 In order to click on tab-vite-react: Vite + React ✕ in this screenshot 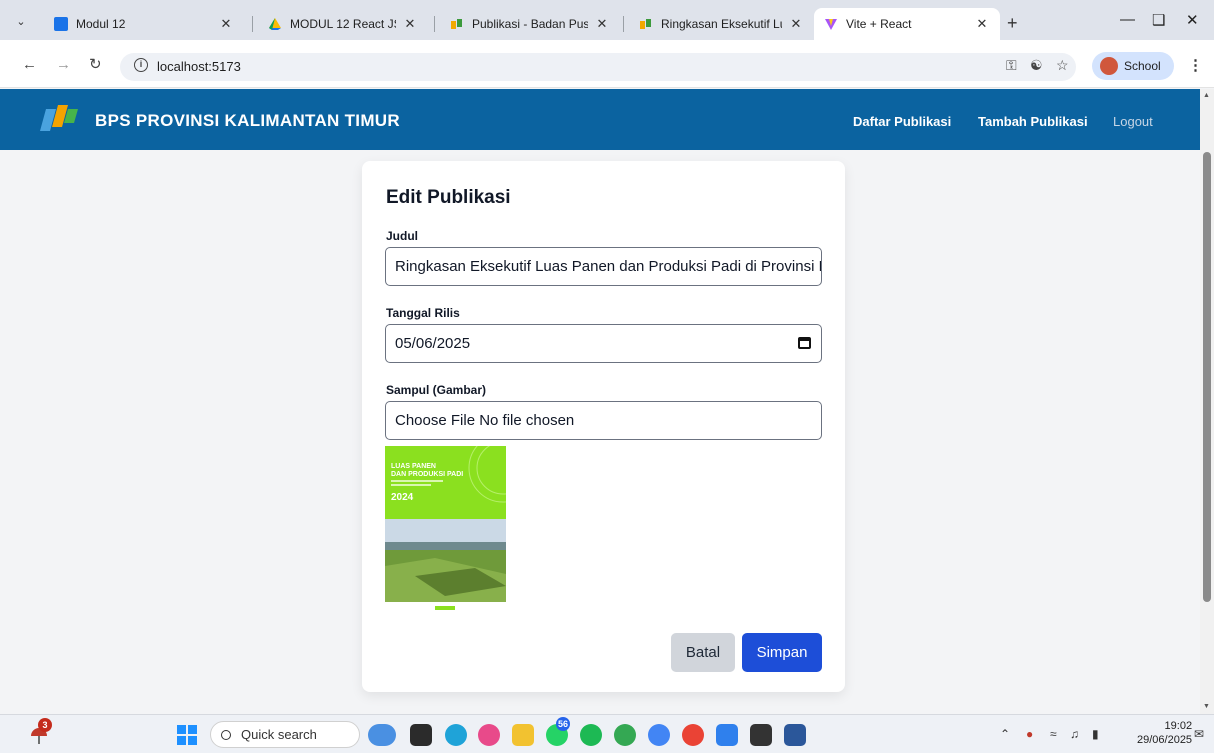, I will do `click(907, 24)`.